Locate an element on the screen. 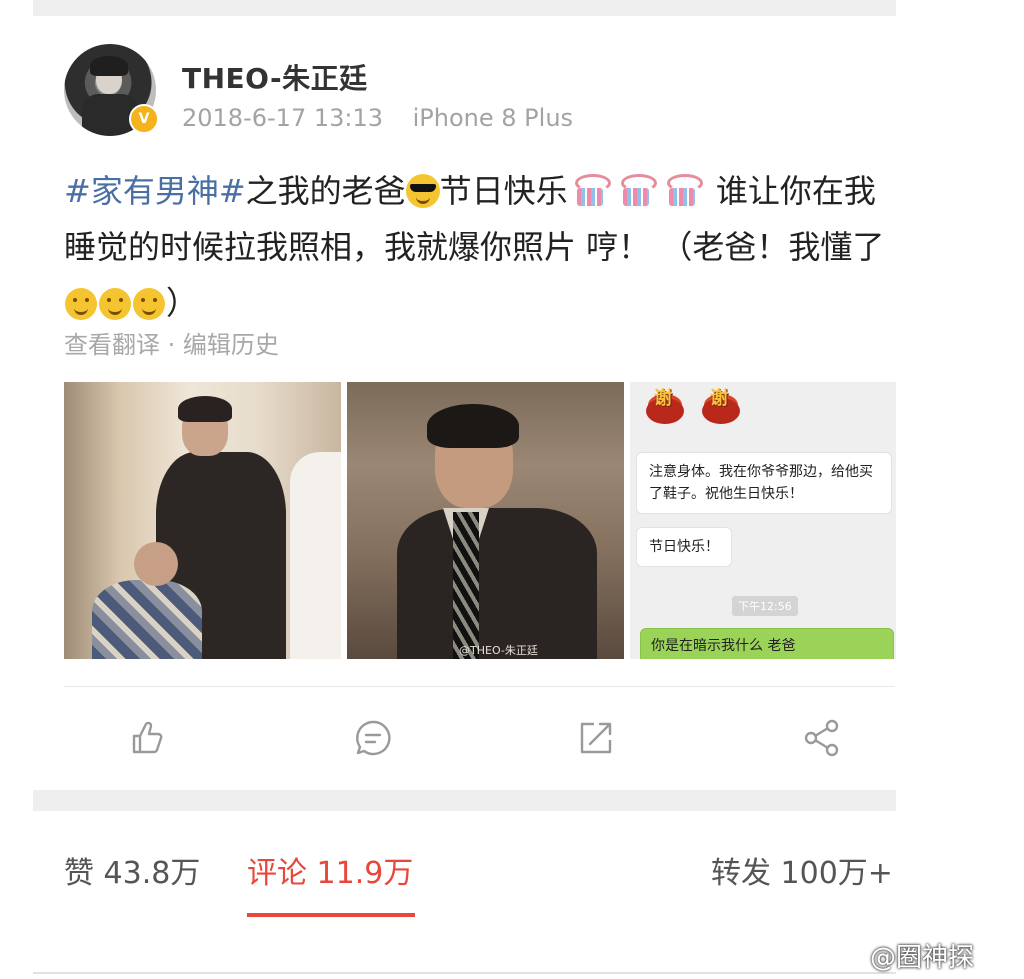 The width and height of the screenshot is (1024, 979). sunglasses-emoji-icon is located at coordinates (422, 191).